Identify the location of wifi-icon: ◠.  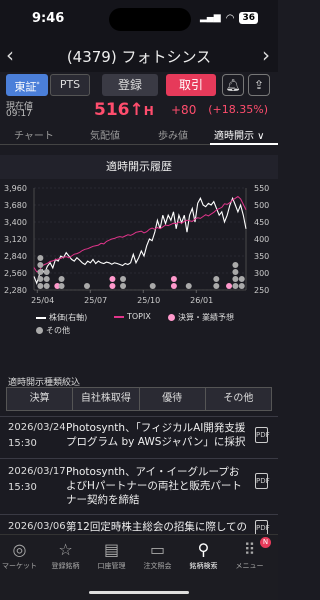
(230, 18).